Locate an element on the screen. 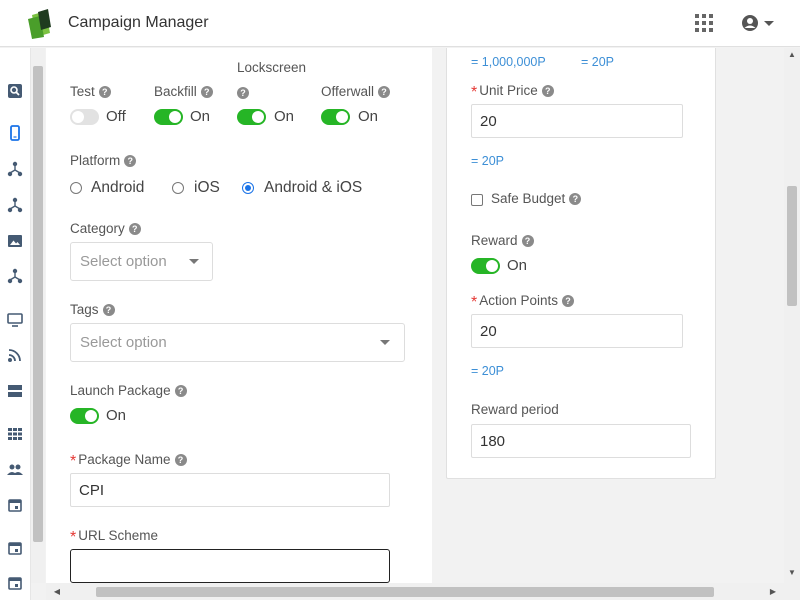 Image resolution: width=800 pixels, height=600 pixels. sidebar-scrollbar is located at coordinates (38, 315).